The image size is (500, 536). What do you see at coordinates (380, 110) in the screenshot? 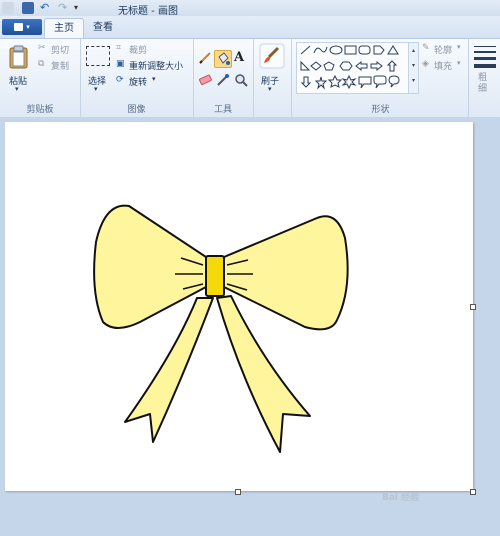
I see `shapes-group-label: 形状` at bounding box center [380, 110].